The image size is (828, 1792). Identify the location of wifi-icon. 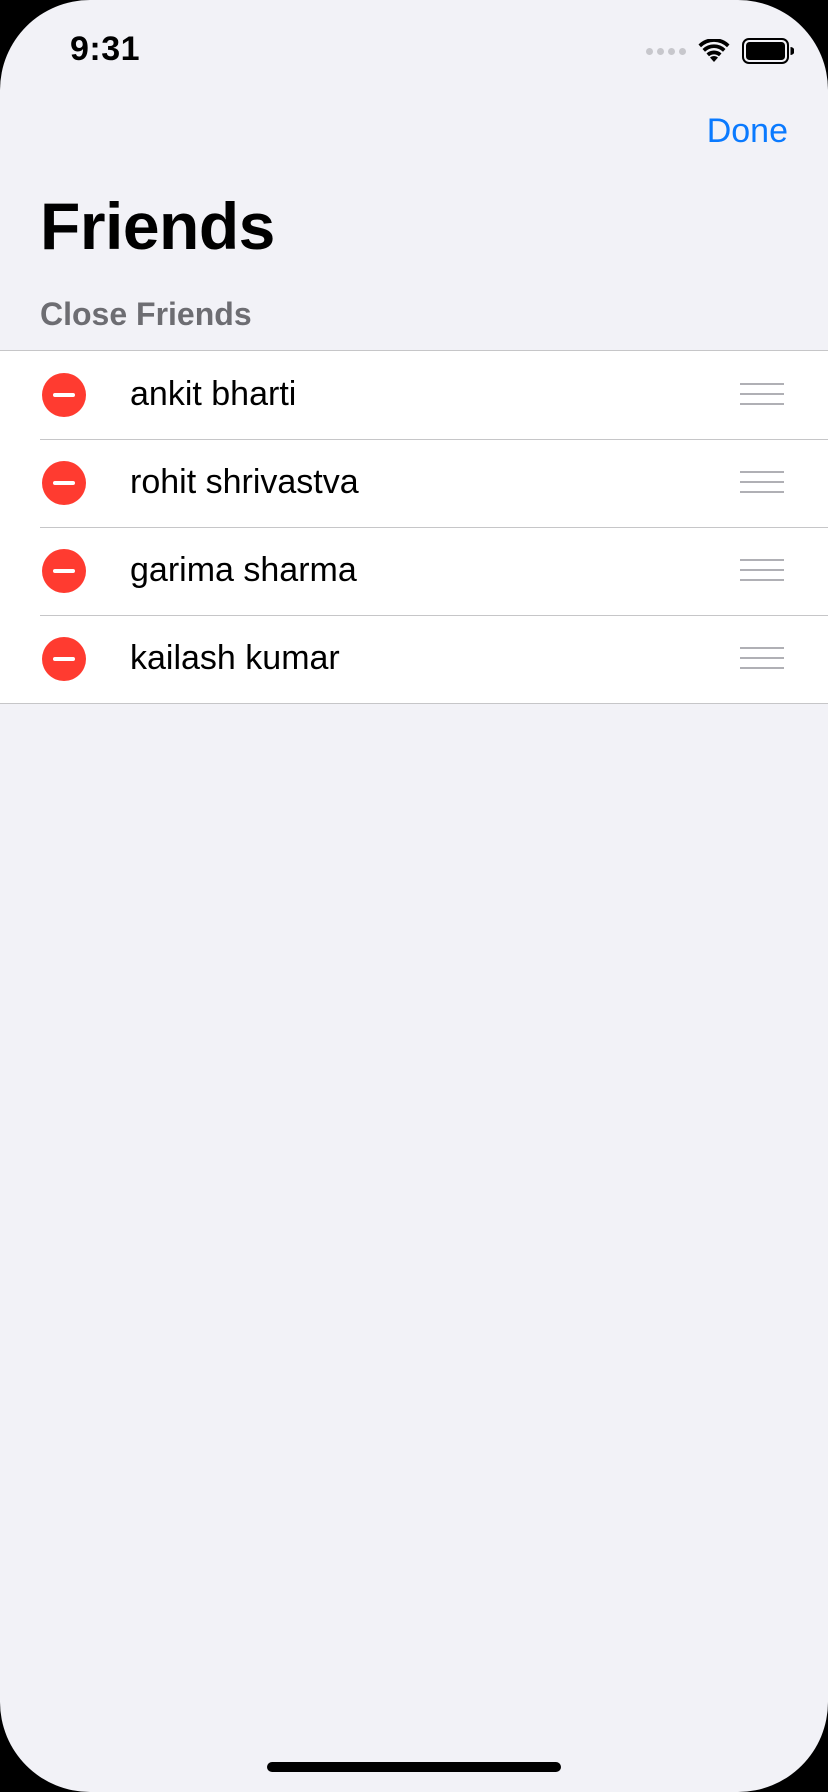
(714, 50).